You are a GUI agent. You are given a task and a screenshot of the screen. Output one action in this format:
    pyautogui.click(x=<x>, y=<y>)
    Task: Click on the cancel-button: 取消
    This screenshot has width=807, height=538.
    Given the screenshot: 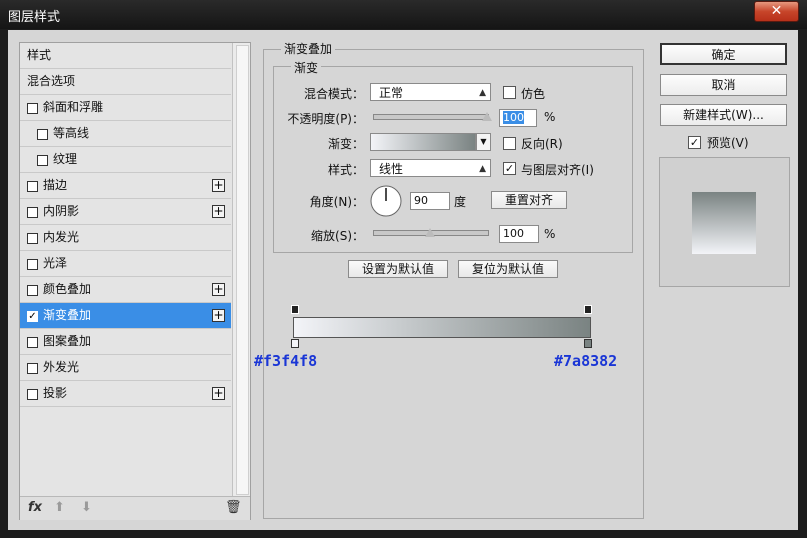 What is the action you would take?
    pyautogui.click(x=723, y=85)
    